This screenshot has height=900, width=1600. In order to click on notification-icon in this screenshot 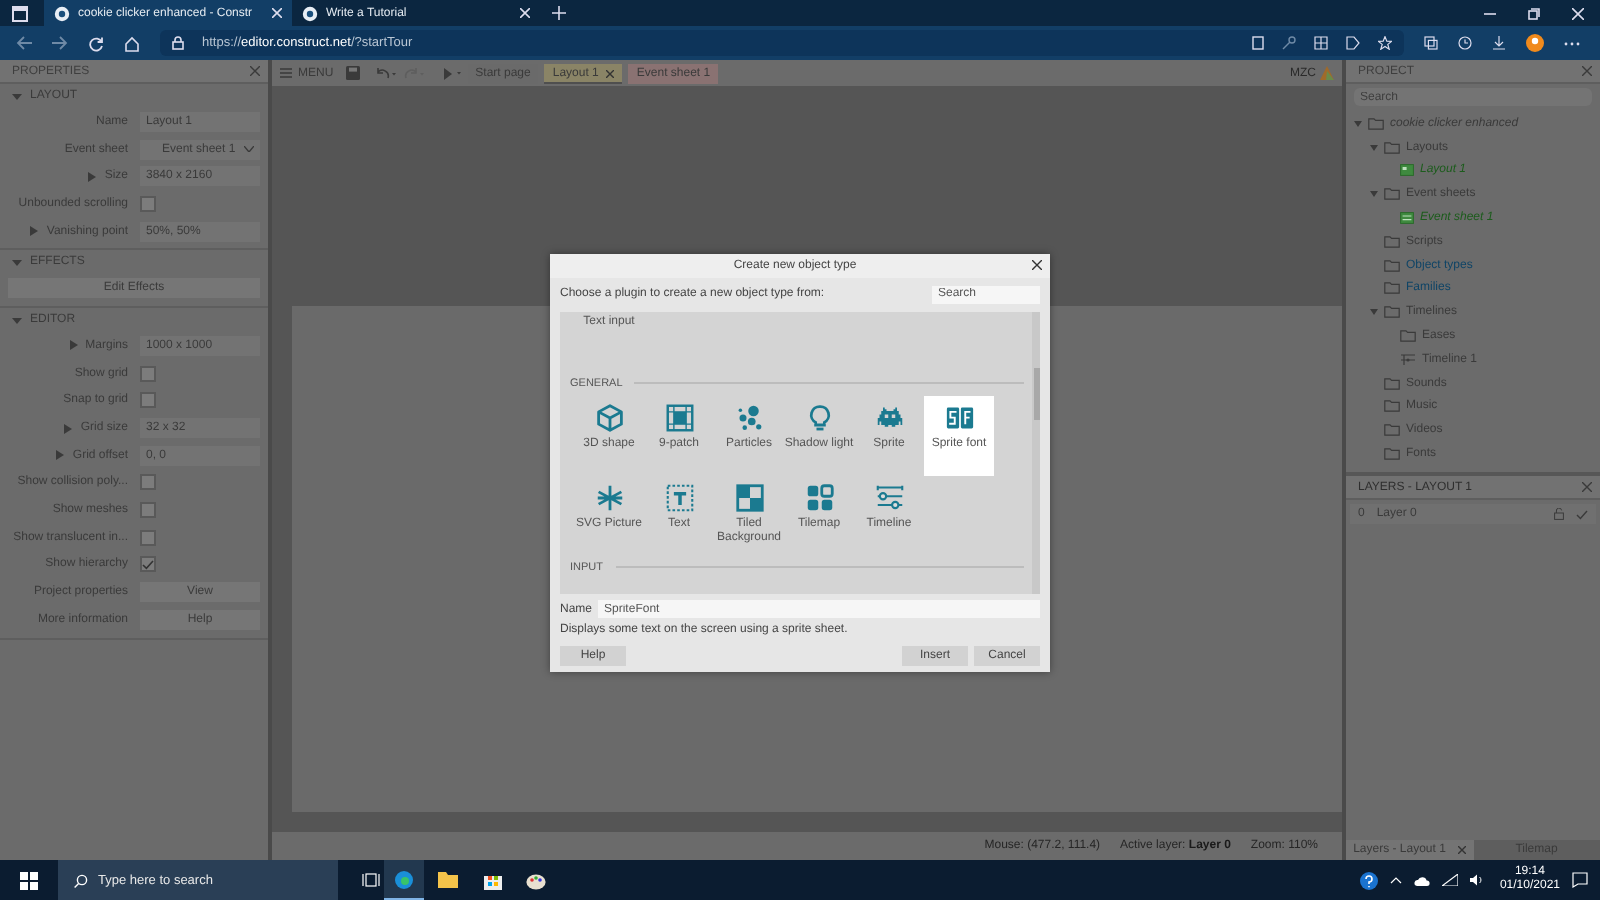, I will do `click(1580, 880)`.